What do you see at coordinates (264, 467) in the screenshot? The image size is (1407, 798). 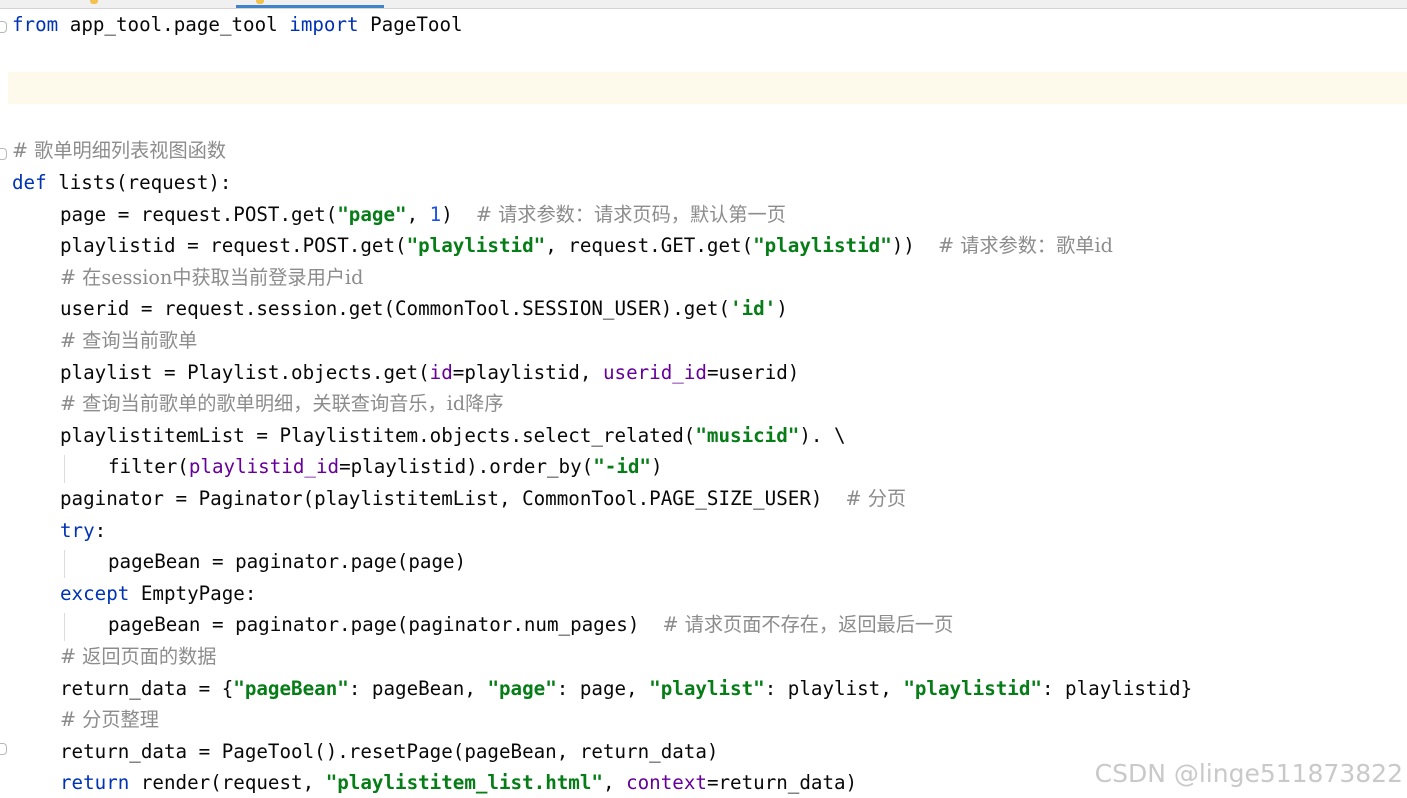 I see `code-token: playlistid_id` at bounding box center [264, 467].